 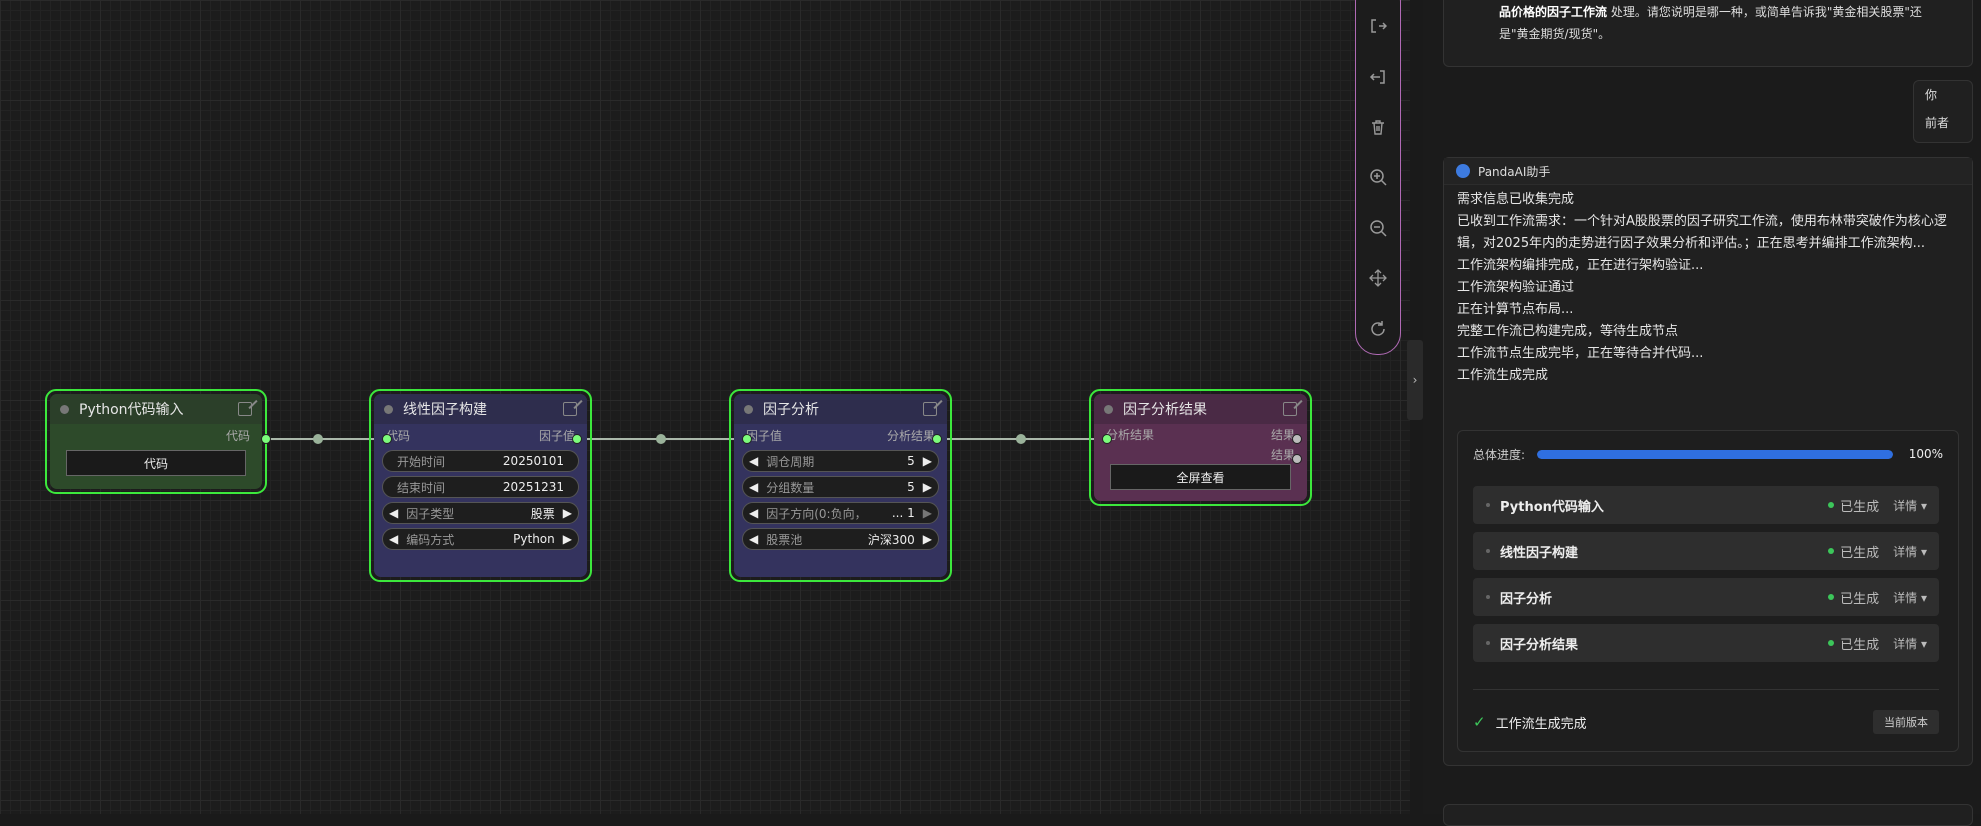 What do you see at coordinates (156, 435) in the screenshot?
I see `node-ports: 代码` at bounding box center [156, 435].